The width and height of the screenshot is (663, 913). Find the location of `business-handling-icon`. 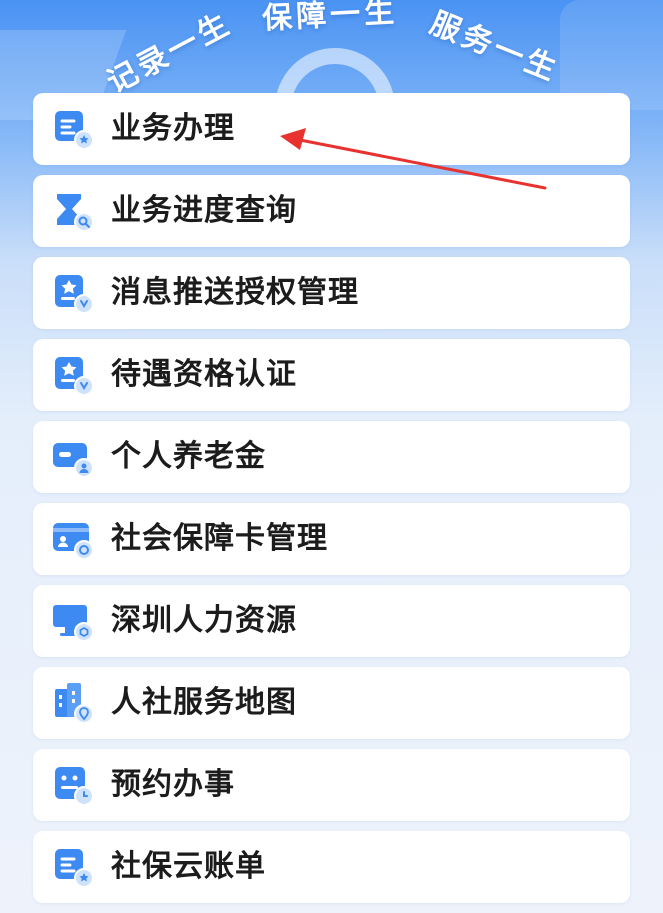

business-handling-icon is located at coordinates (74, 130).